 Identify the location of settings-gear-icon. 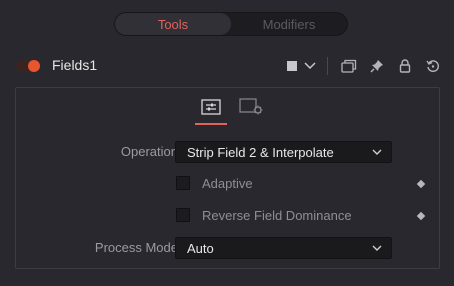
(252, 107).